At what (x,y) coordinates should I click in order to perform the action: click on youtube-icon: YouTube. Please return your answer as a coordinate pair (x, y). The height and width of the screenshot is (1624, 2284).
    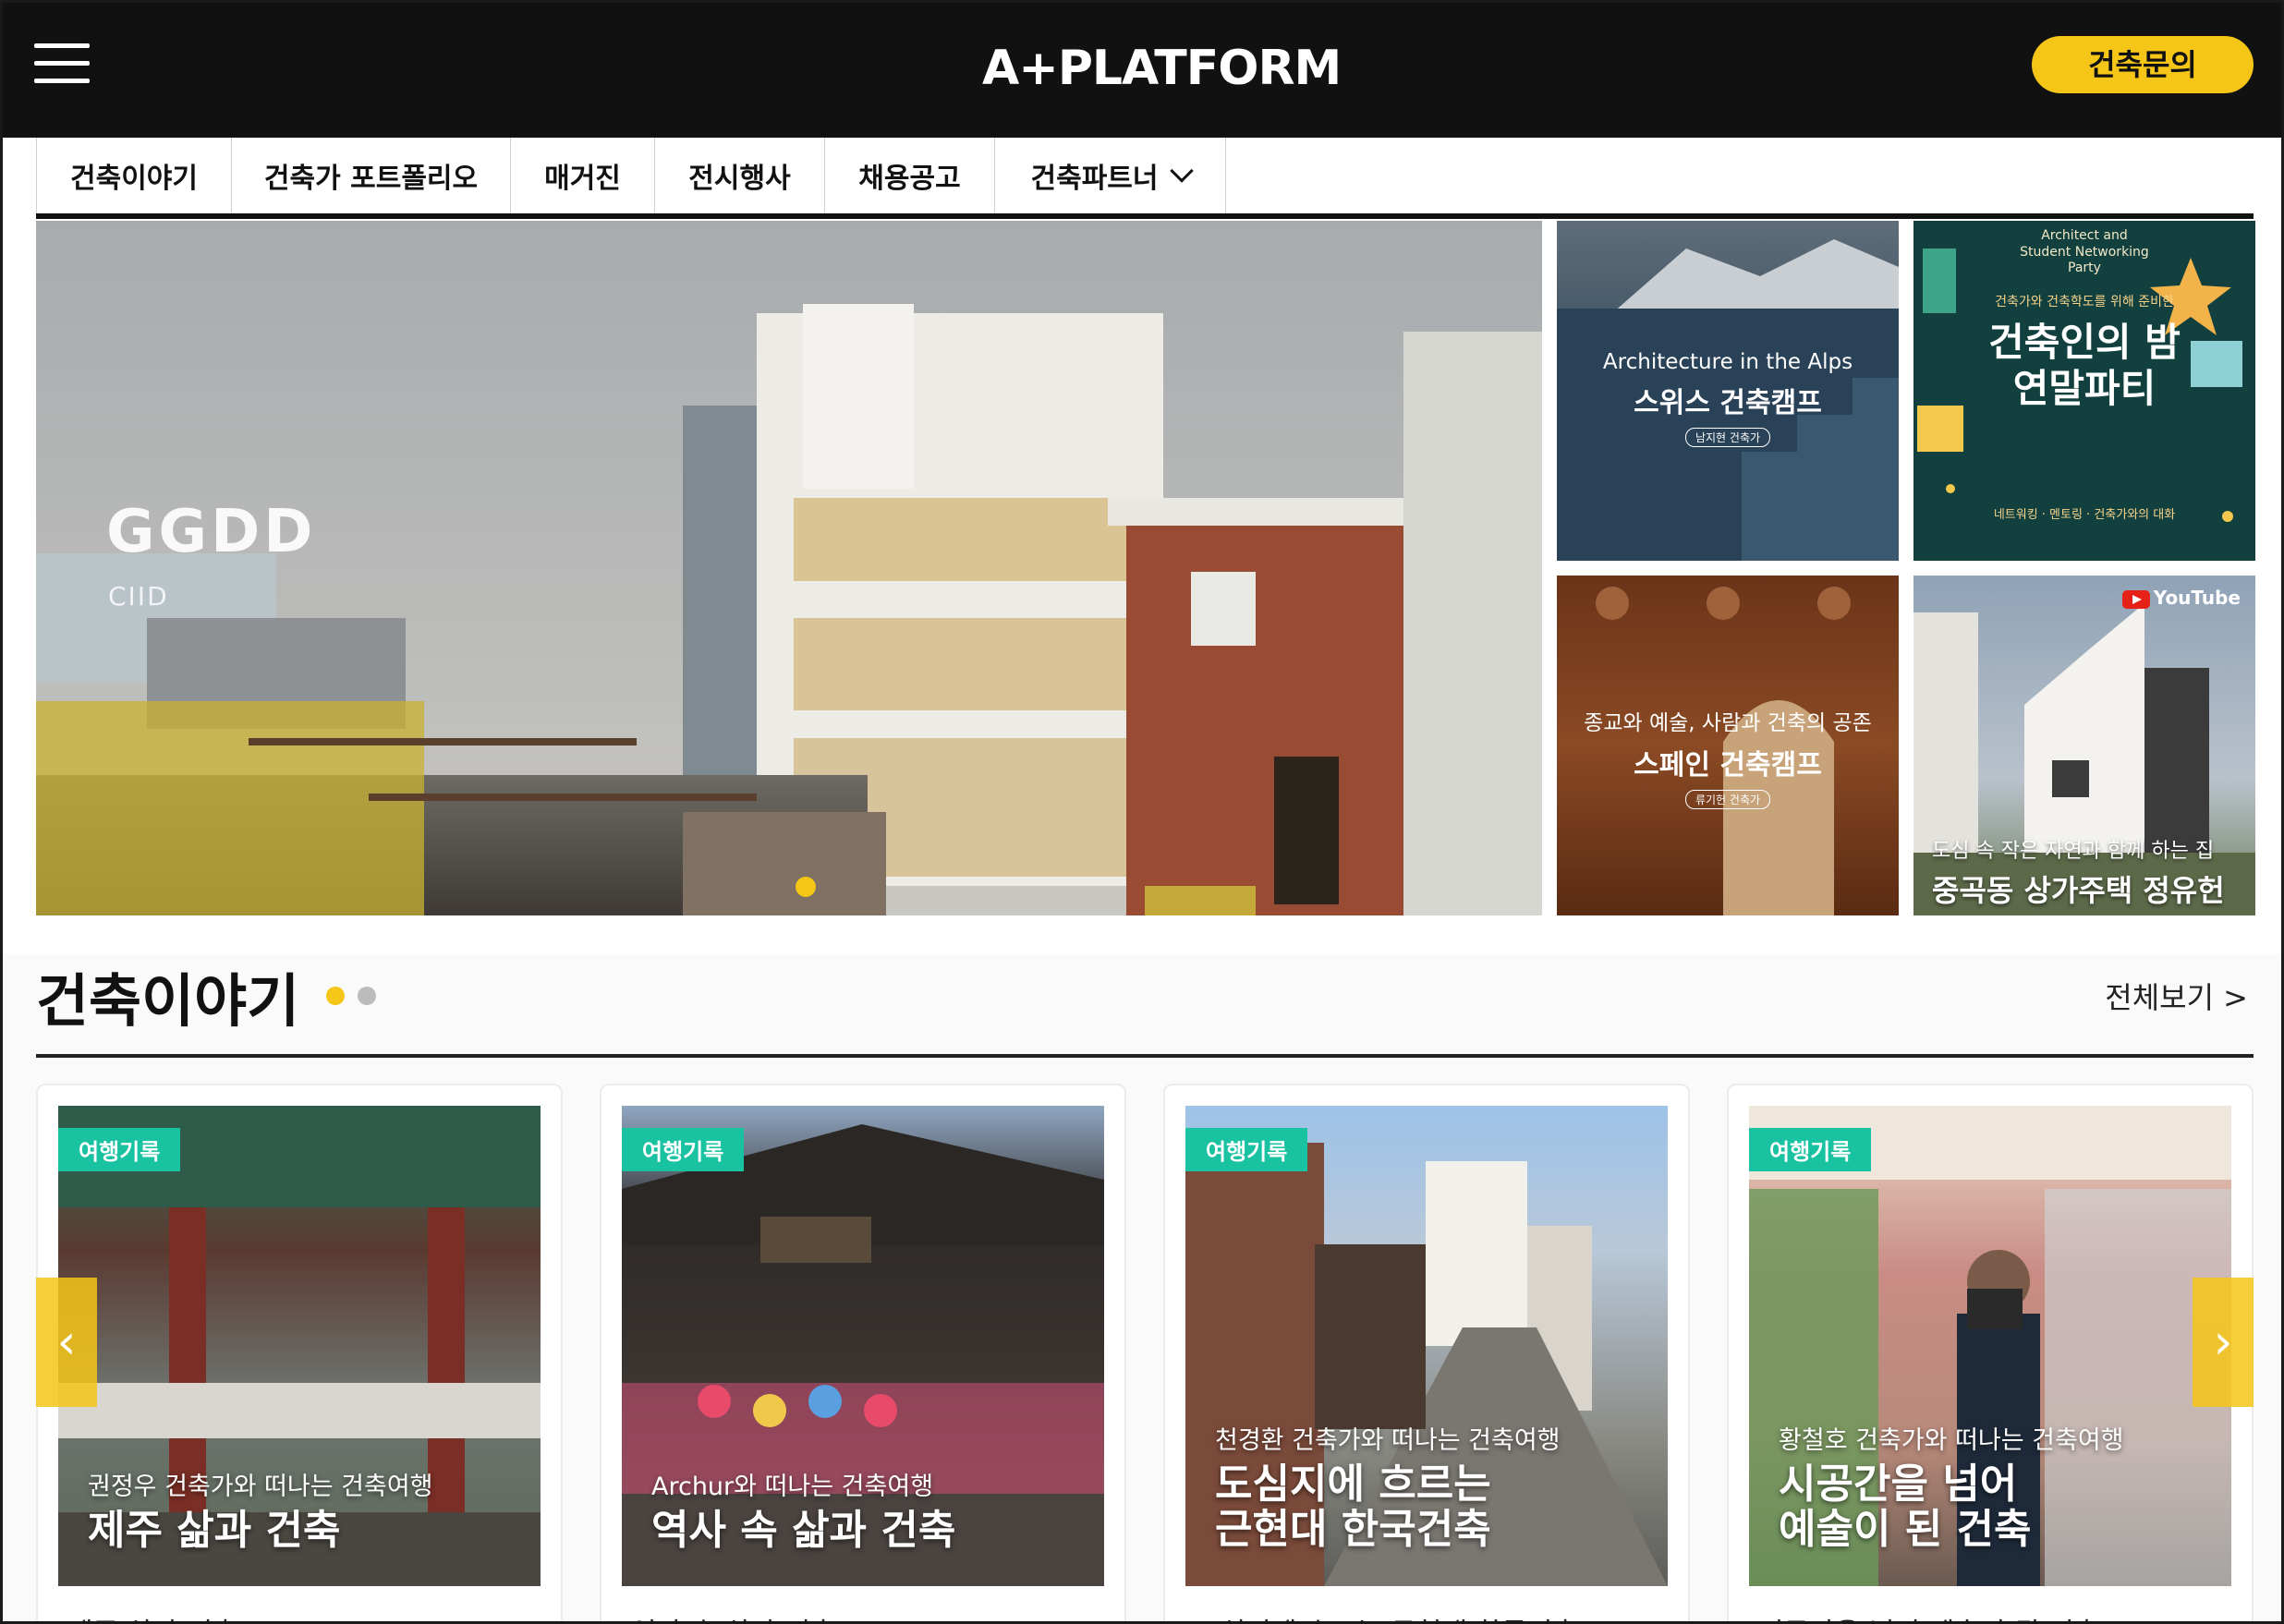
    Looking at the image, I should click on (2181, 598).